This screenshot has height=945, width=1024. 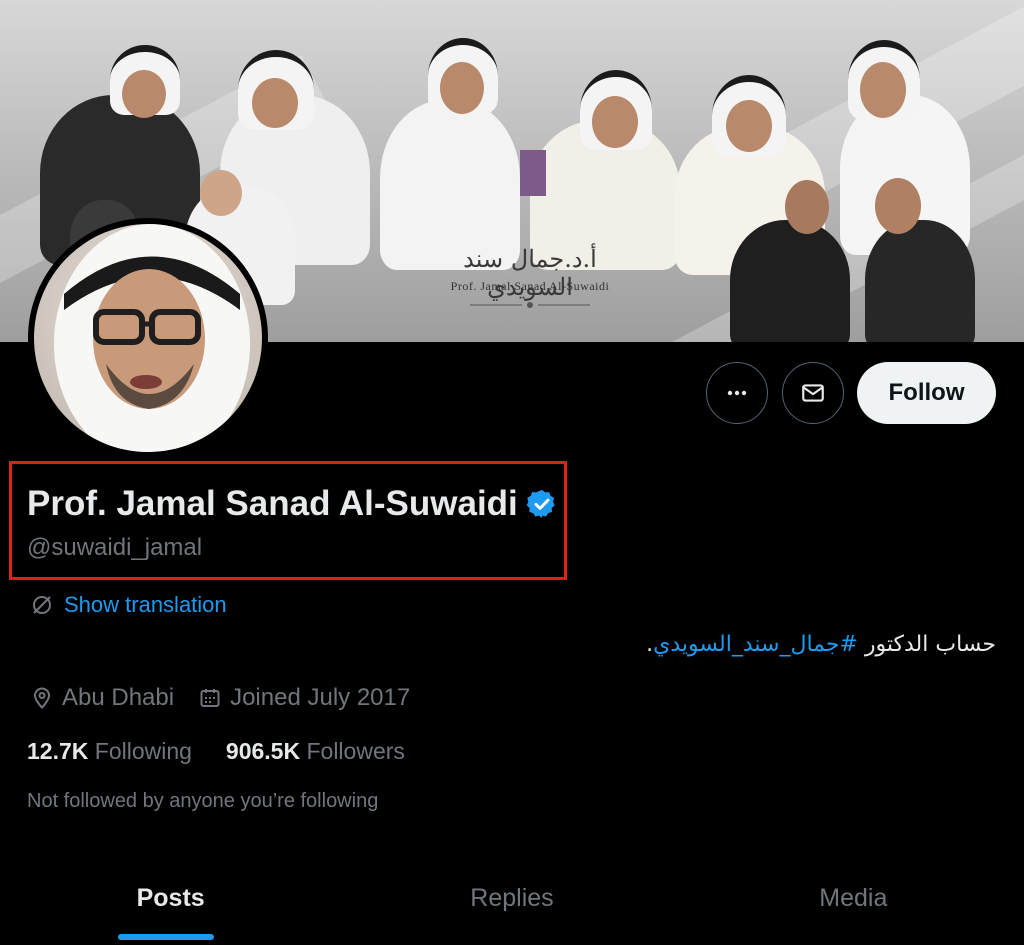 I want to click on following-link: 12.7K Following, so click(x=109, y=751).